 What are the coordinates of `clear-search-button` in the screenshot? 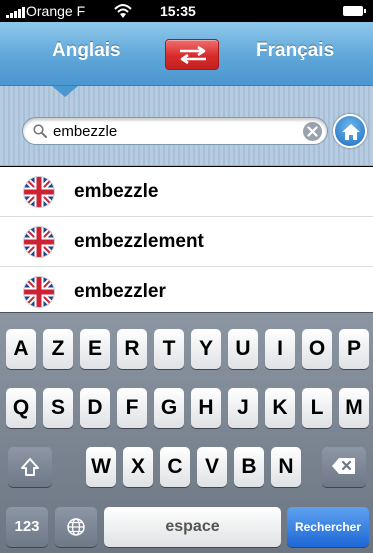 It's located at (312, 131).